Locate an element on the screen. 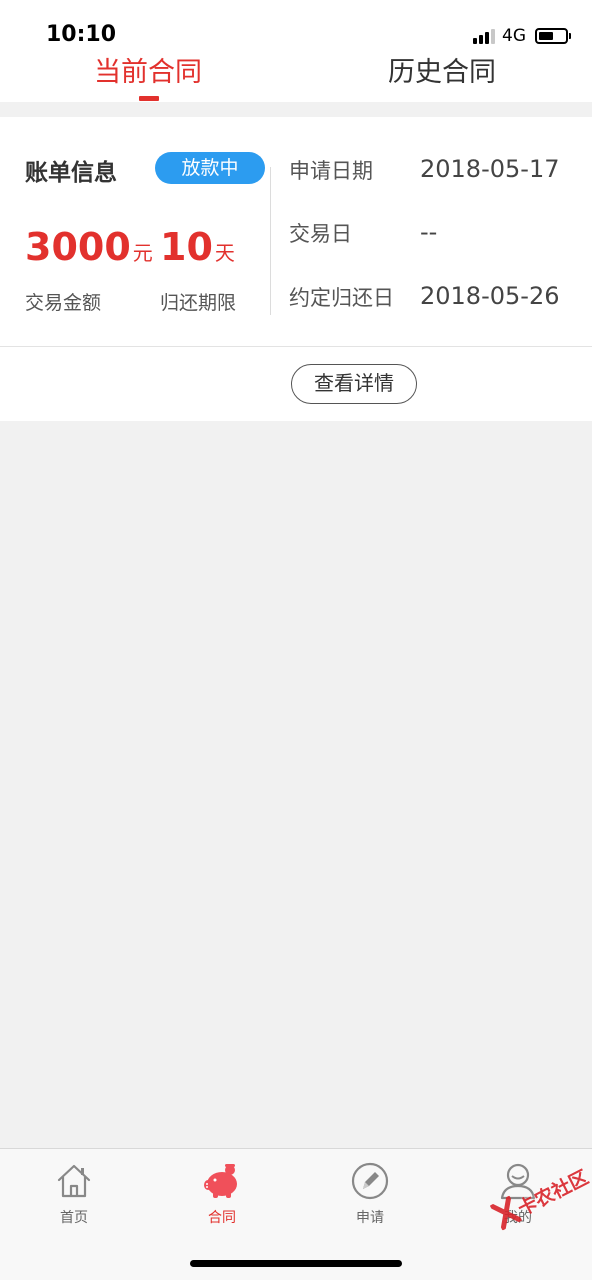 This screenshot has width=592, height=1280. bill-info-title: 账单信息 is located at coordinates (71, 173).